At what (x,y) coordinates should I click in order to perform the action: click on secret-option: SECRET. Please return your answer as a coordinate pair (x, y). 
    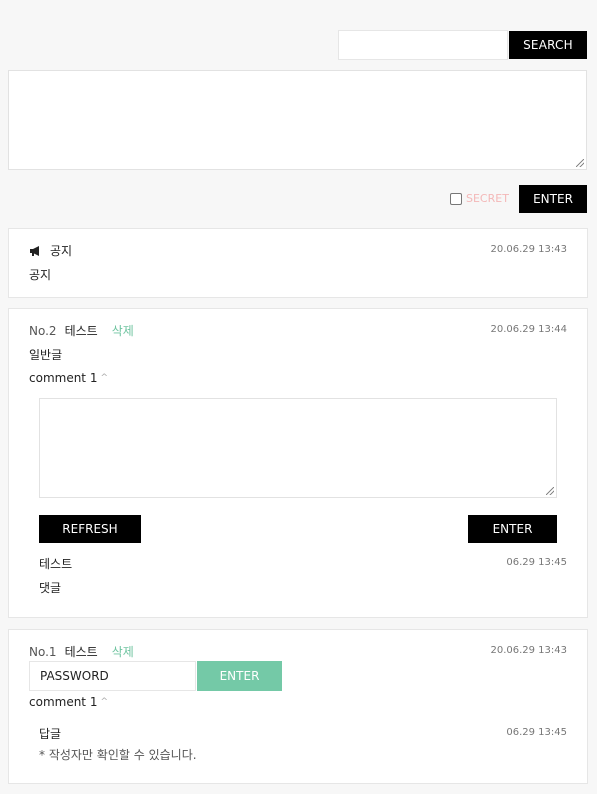
    Looking at the image, I should click on (479, 198).